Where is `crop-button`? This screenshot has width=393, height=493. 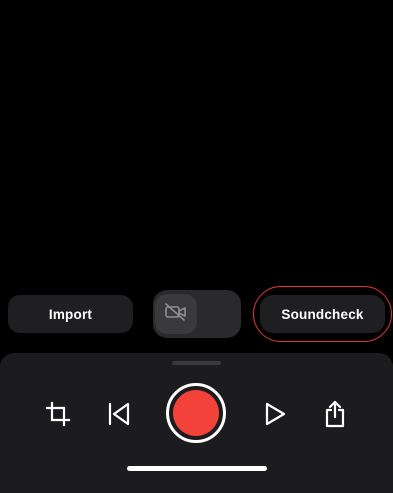
crop-button is located at coordinates (58, 414).